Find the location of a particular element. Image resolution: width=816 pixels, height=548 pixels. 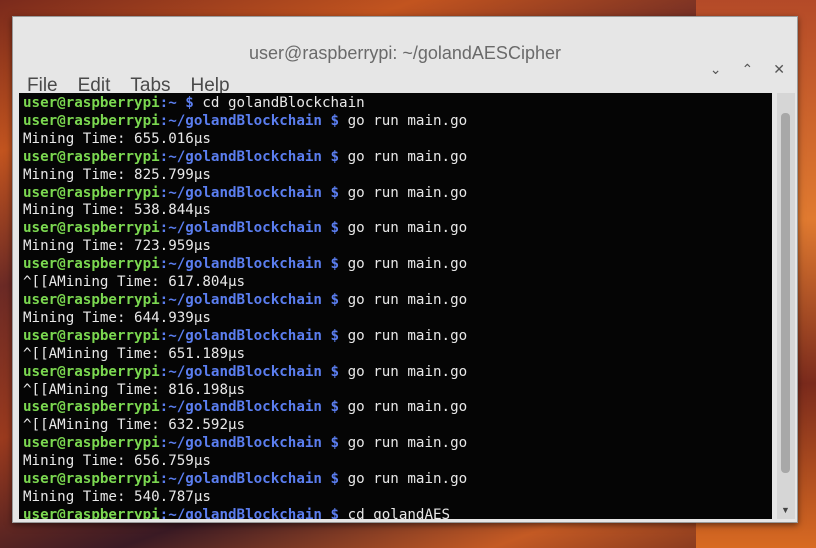

output-line: Mining Time: 825.799µs is located at coordinates (395, 176).